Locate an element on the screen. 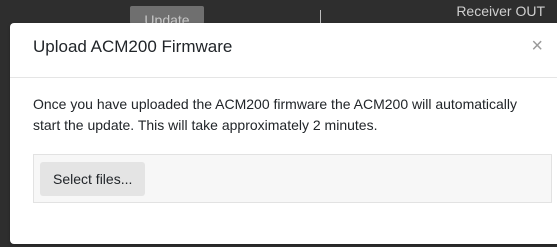 The width and height of the screenshot is (557, 247). background-divider is located at coordinates (320, 17).